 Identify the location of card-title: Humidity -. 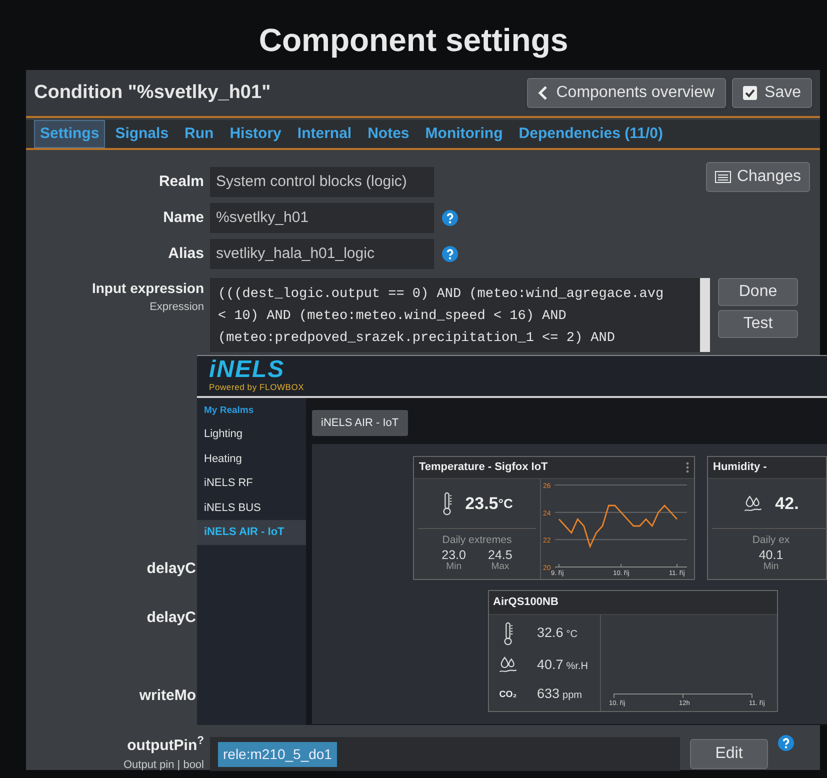
(740, 468).